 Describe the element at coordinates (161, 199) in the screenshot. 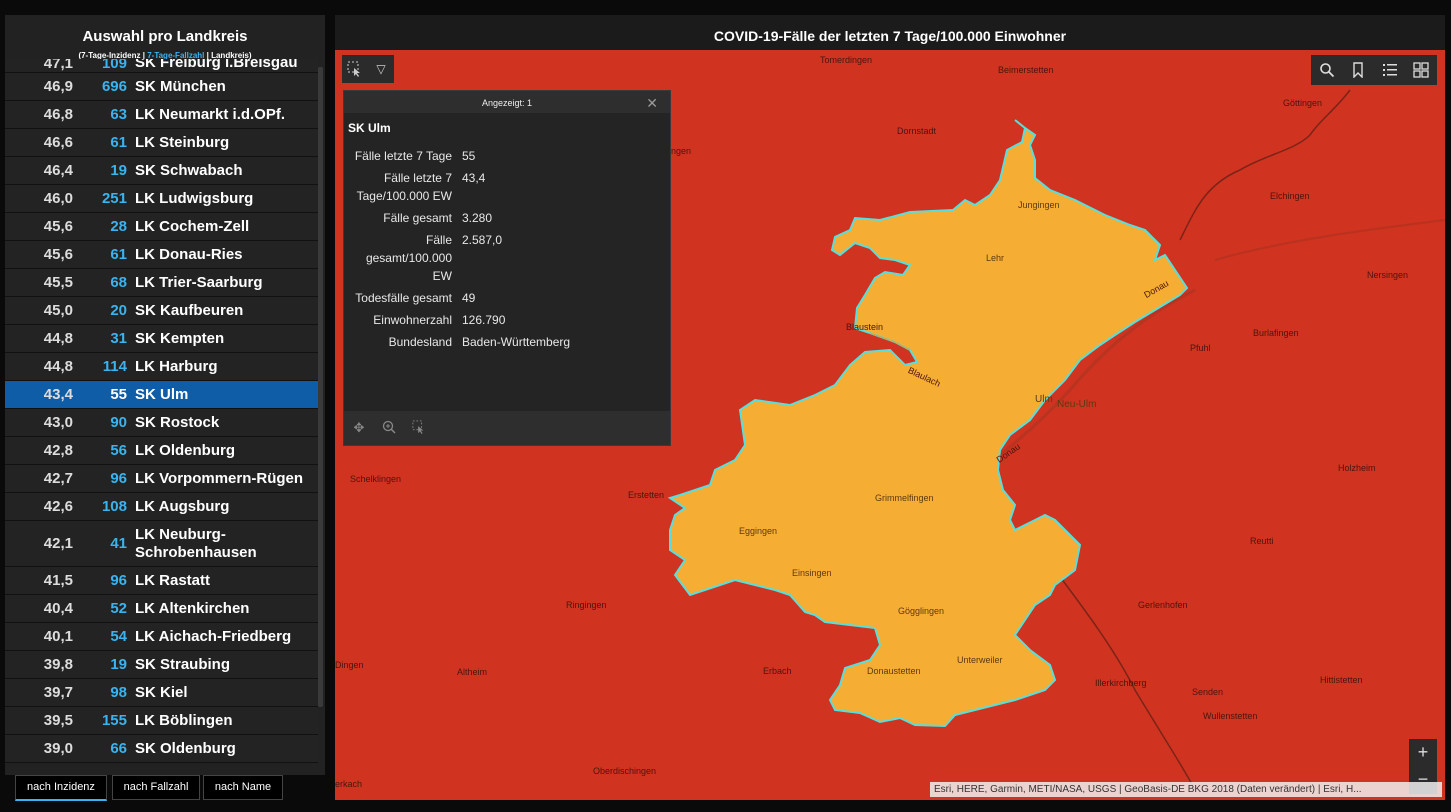

I see `table-row: 46,0 251 LK Ludwigsburg` at that location.